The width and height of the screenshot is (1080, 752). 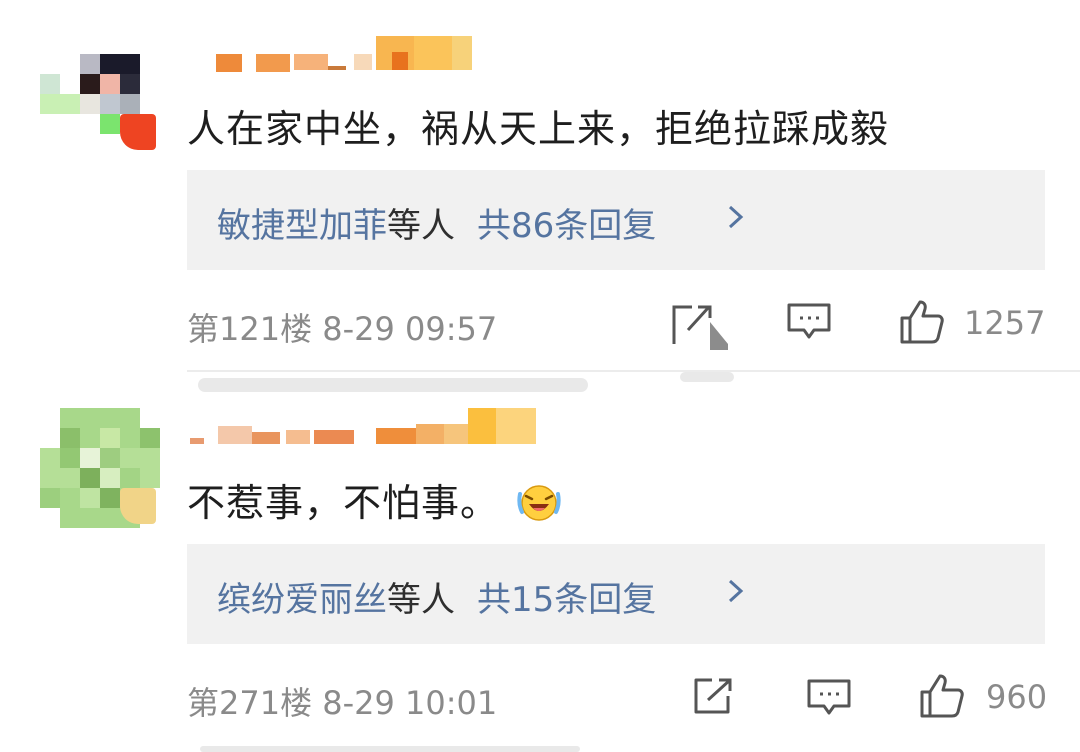 What do you see at coordinates (390, 749) in the screenshot?
I see `scroll-artifact` at bounding box center [390, 749].